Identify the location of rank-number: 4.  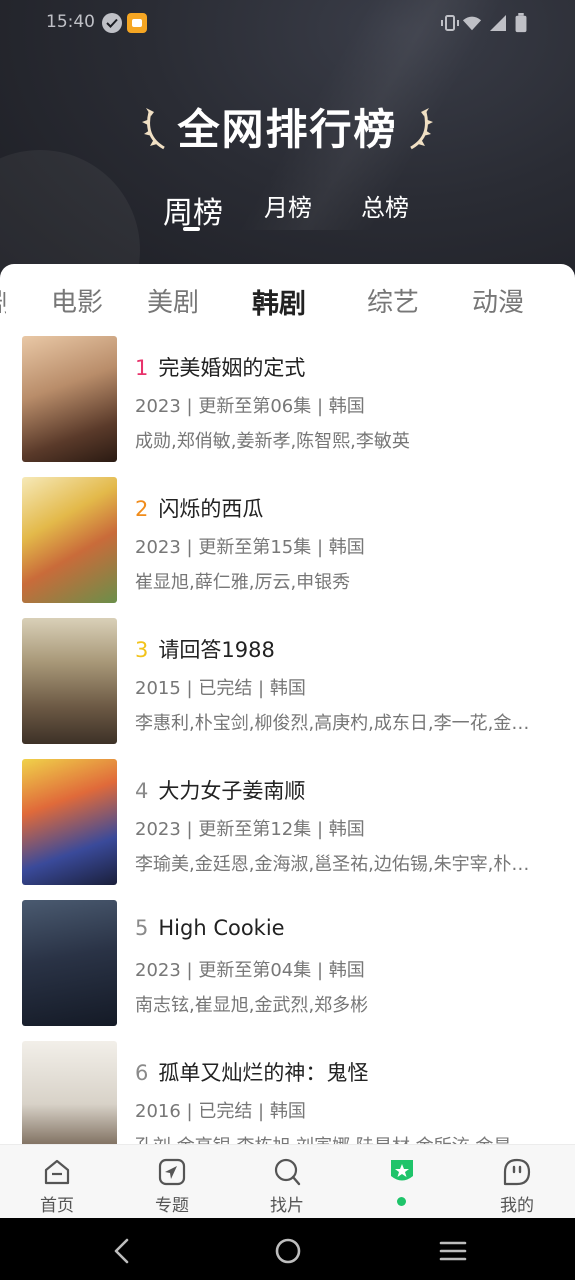
(142, 791).